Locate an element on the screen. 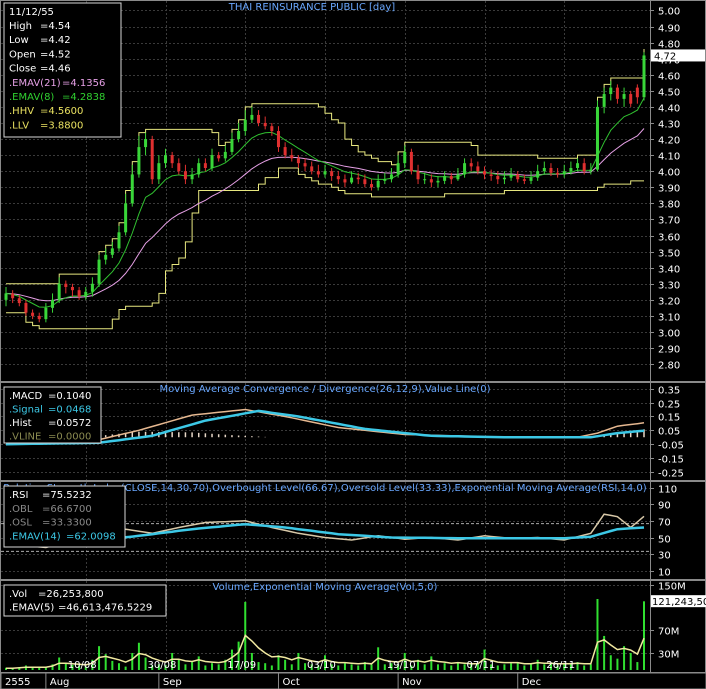 Image resolution: width=706 pixels, height=689 pixels. price-tick-label: 4.10 is located at coordinates (669, 157).